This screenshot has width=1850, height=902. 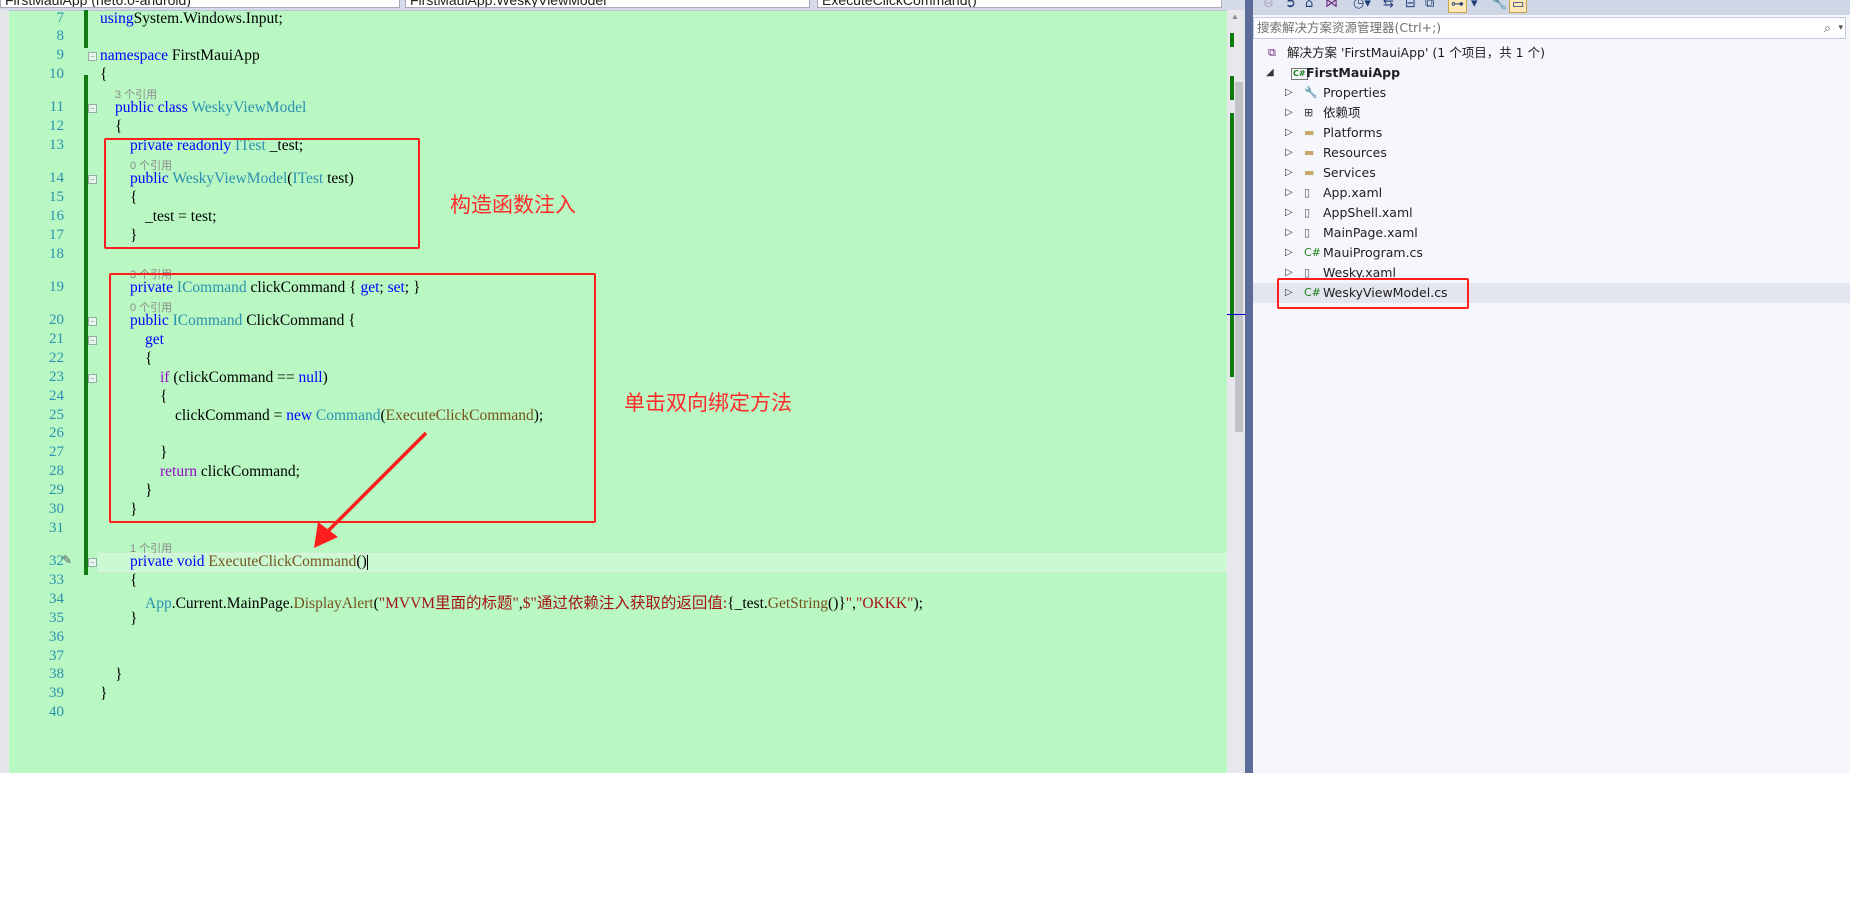 I want to click on preview-selected-icon: ⊶, so click(x=1457, y=6).